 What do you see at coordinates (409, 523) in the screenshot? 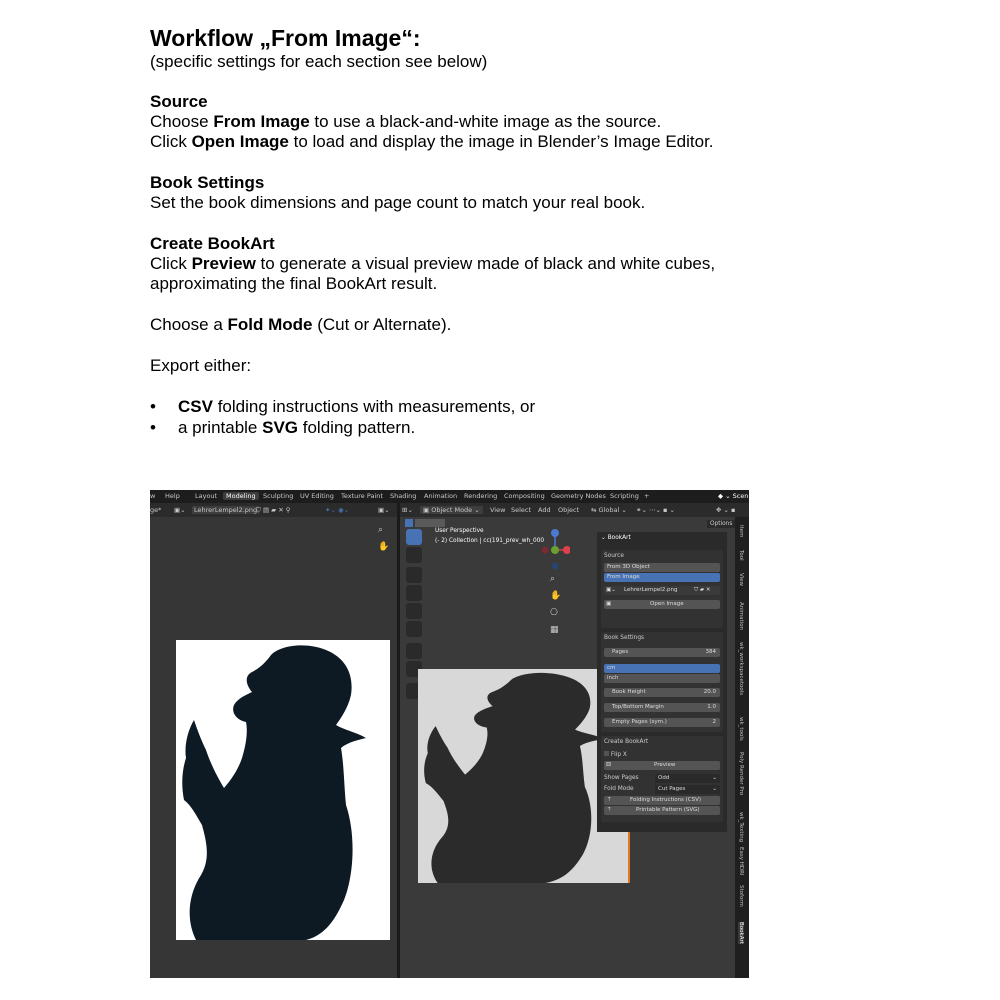
I see `select-box-icon` at bounding box center [409, 523].